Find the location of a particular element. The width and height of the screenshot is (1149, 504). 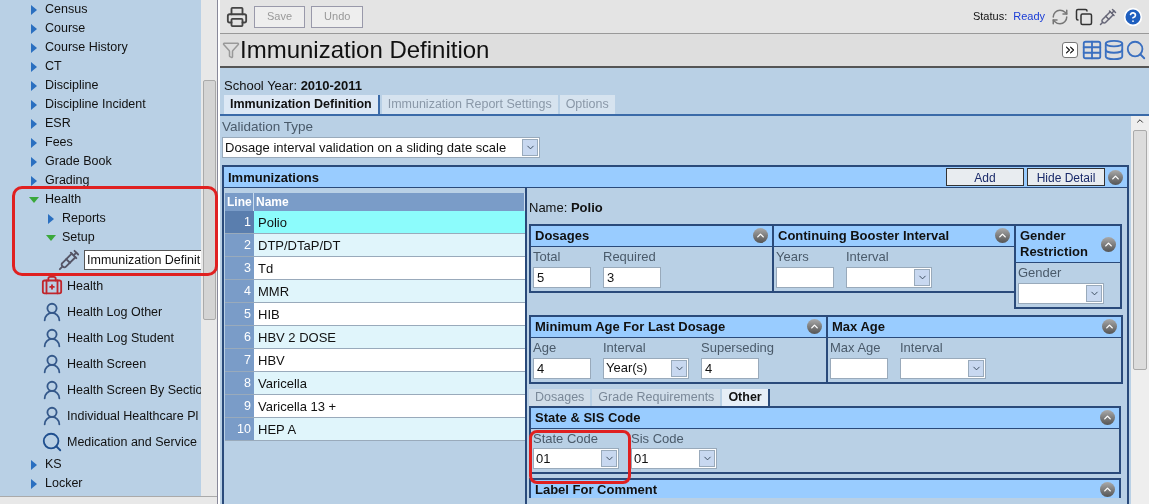

detail-name: Name: Polio is located at coordinates (566, 208).